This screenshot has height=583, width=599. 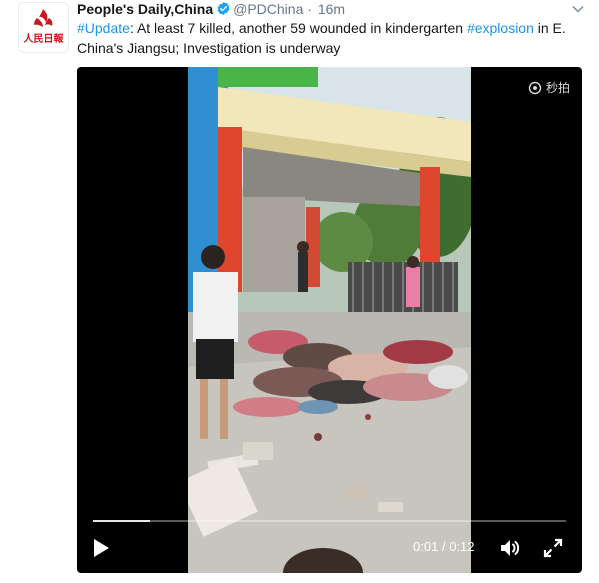 I want to click on video-timecode: 0:01 / 0:12, so click(x=444, y=547).